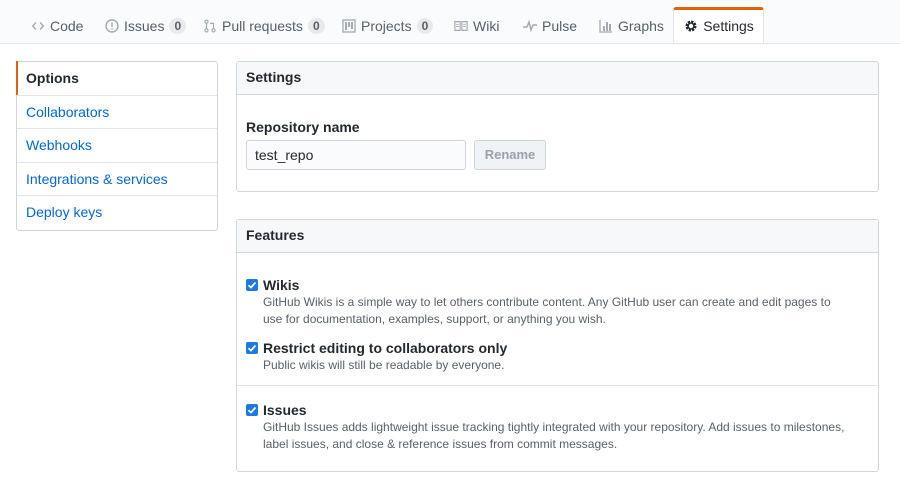 The image size is (900, 487). I want to click on restrict-editing-title: Restrict editing to collaborators only, so click(385, 348).